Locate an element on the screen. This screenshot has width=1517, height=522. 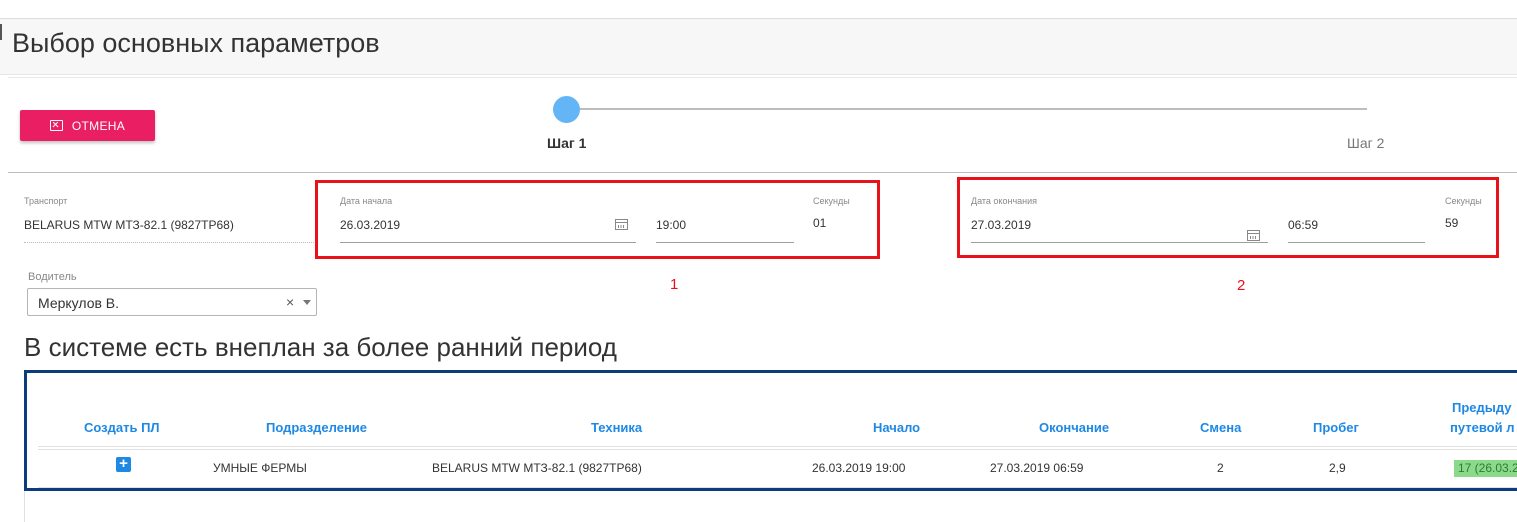
driver-label: Водитель is located at coordinates (52, 277).